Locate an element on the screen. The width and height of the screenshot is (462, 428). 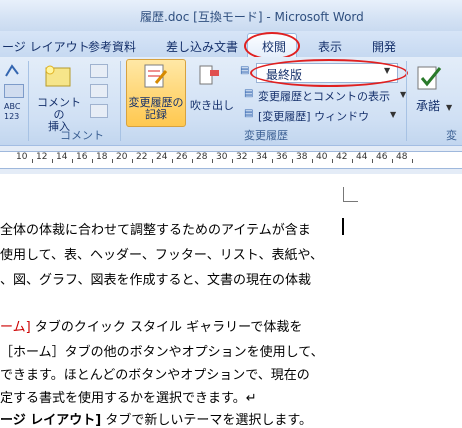
ruler-number: 40 is located at coordinates (322, 157).